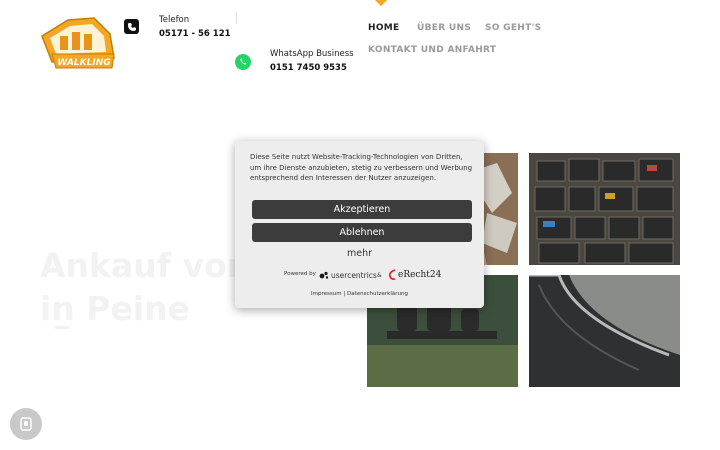 The image size is (720, 450). I want to click on header-divider, so click(236, 18).